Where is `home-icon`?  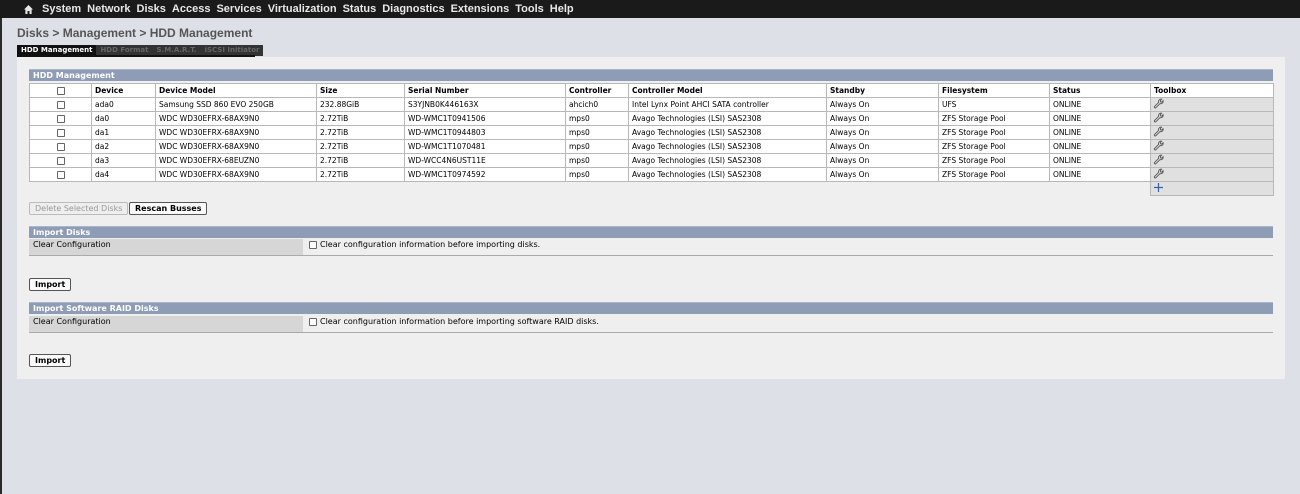 home-icon is located at coordinates (28, 9).